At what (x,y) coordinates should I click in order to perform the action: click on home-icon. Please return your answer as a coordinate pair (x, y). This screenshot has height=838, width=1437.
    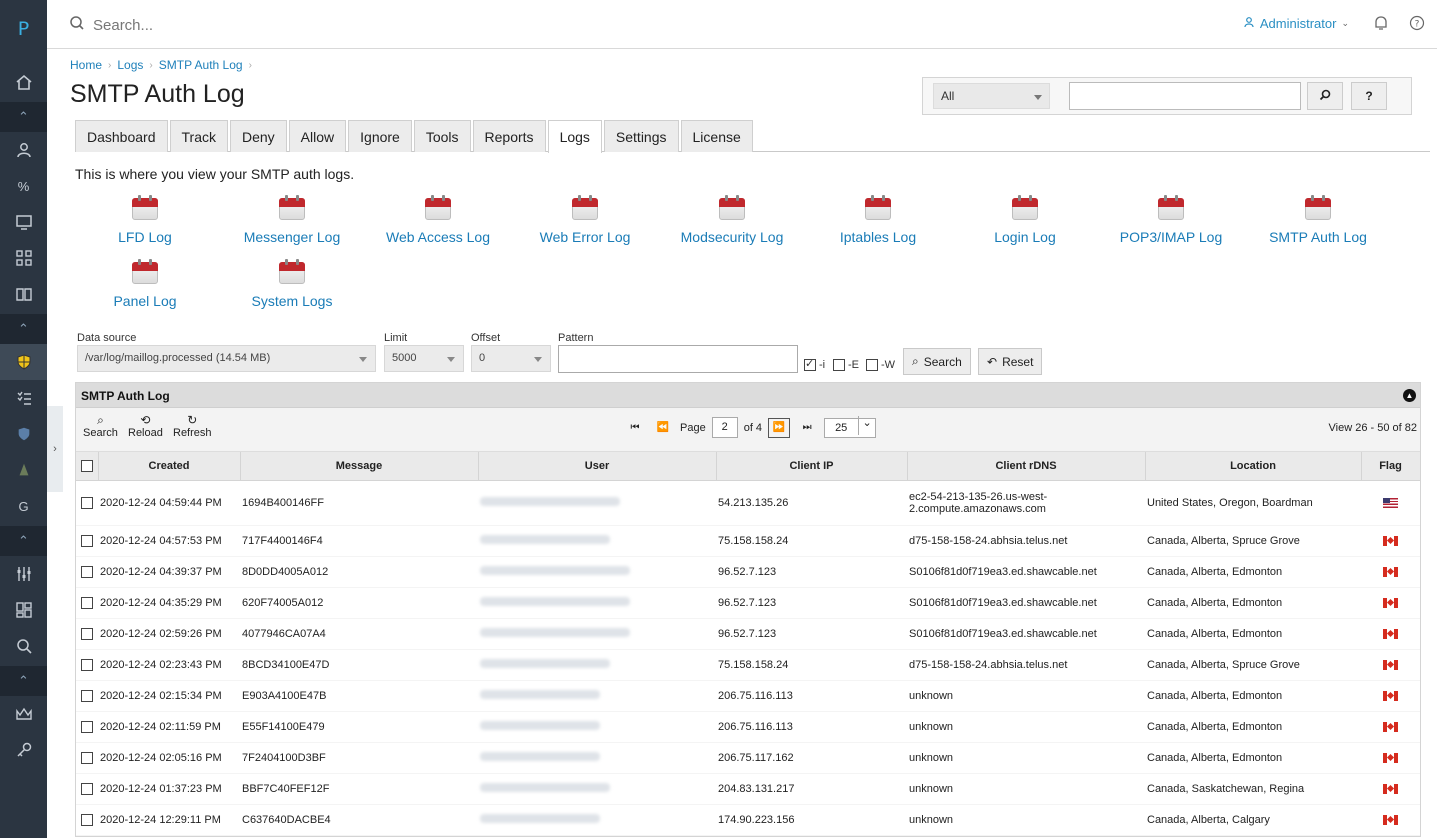
    Looking at the image, I should click on (23, 82).